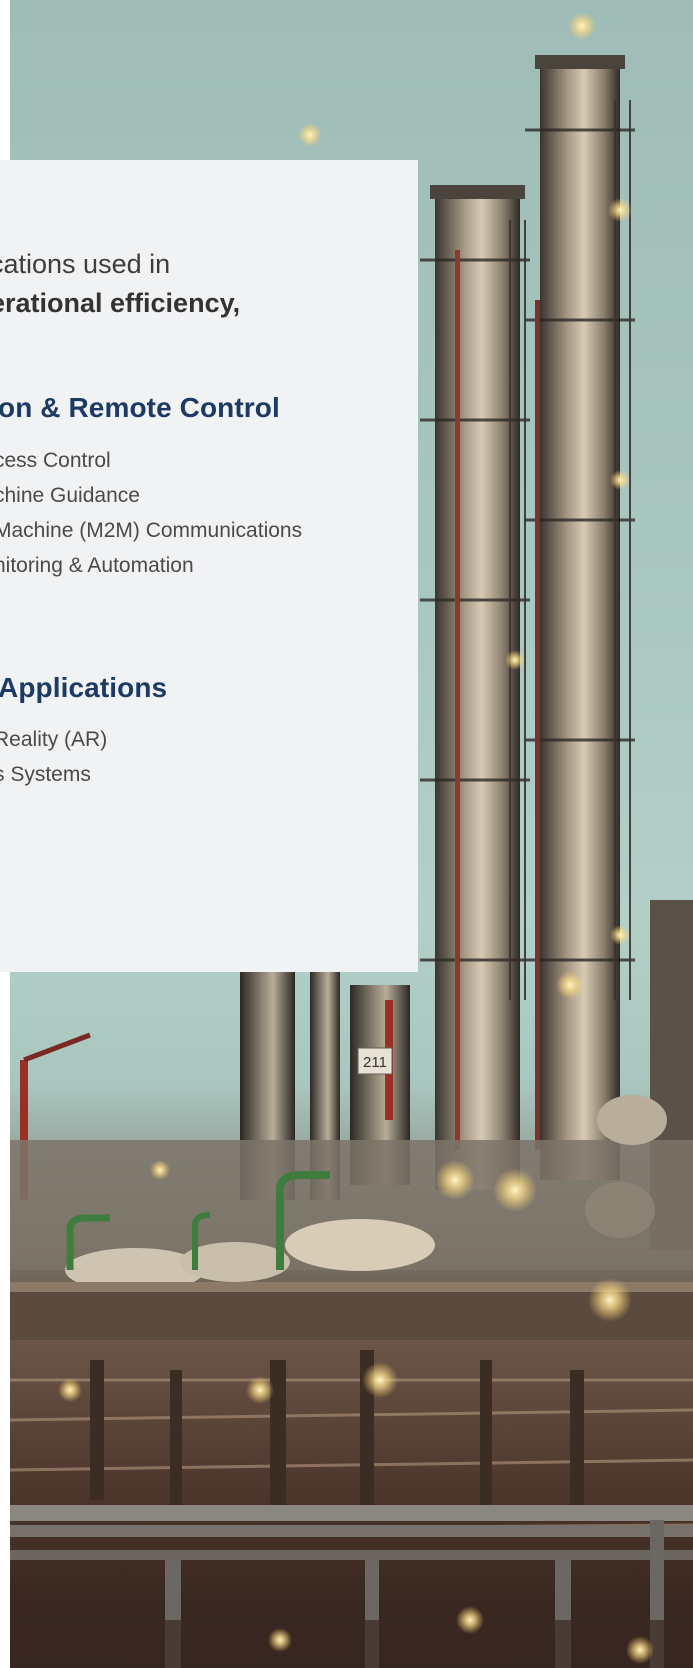 The image size is (693, 1668). What do you see at coordinates (54, 739) in the screenshot?
I see `list-item: Reality (AR)` at bounding box center [54, 739].